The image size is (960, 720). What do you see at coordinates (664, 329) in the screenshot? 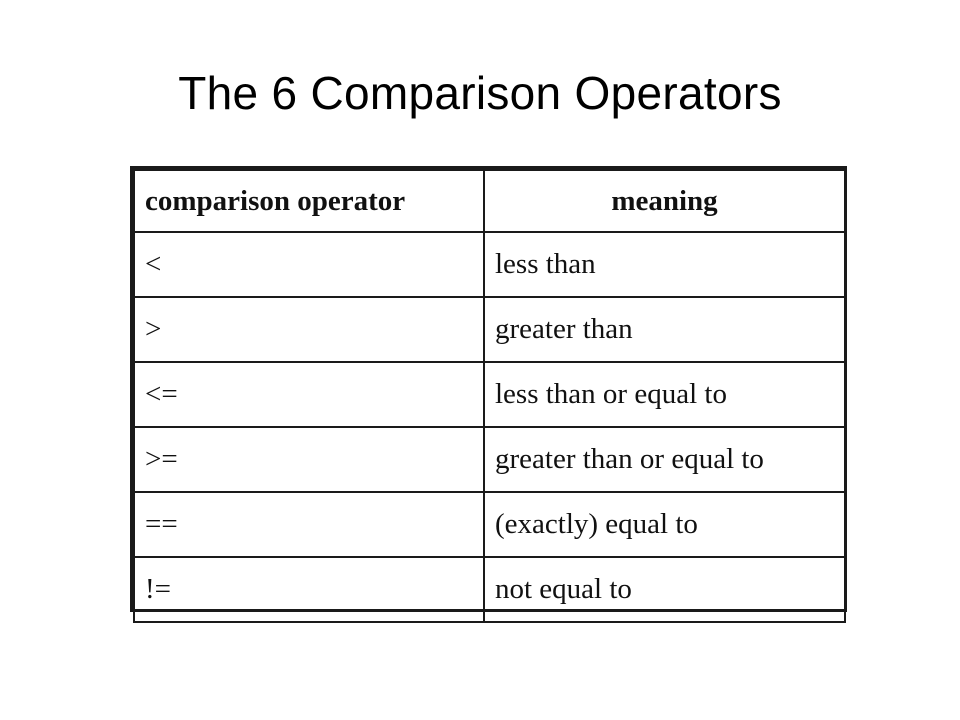
I see `meaning-cell: greater than` at bounding box center [664, 329].